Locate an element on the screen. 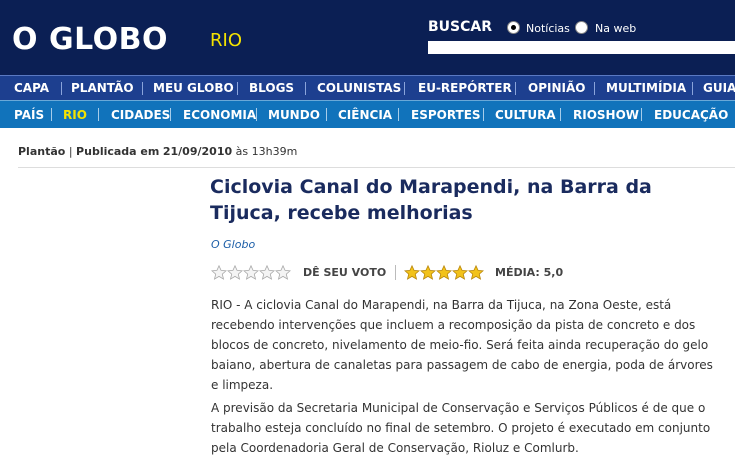 This screenshot has width=735, height=465. nav-mundo: MUNDO is located at coordinates (294, 114).